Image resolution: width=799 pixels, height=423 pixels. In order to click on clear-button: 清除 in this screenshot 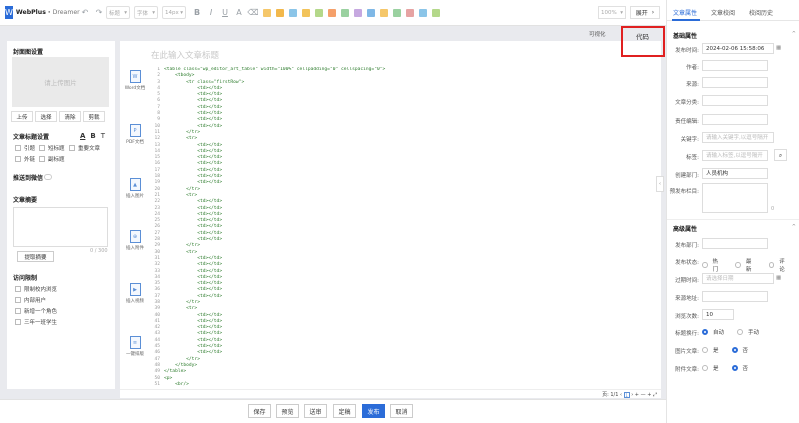, I will do `click(70, 116)`.